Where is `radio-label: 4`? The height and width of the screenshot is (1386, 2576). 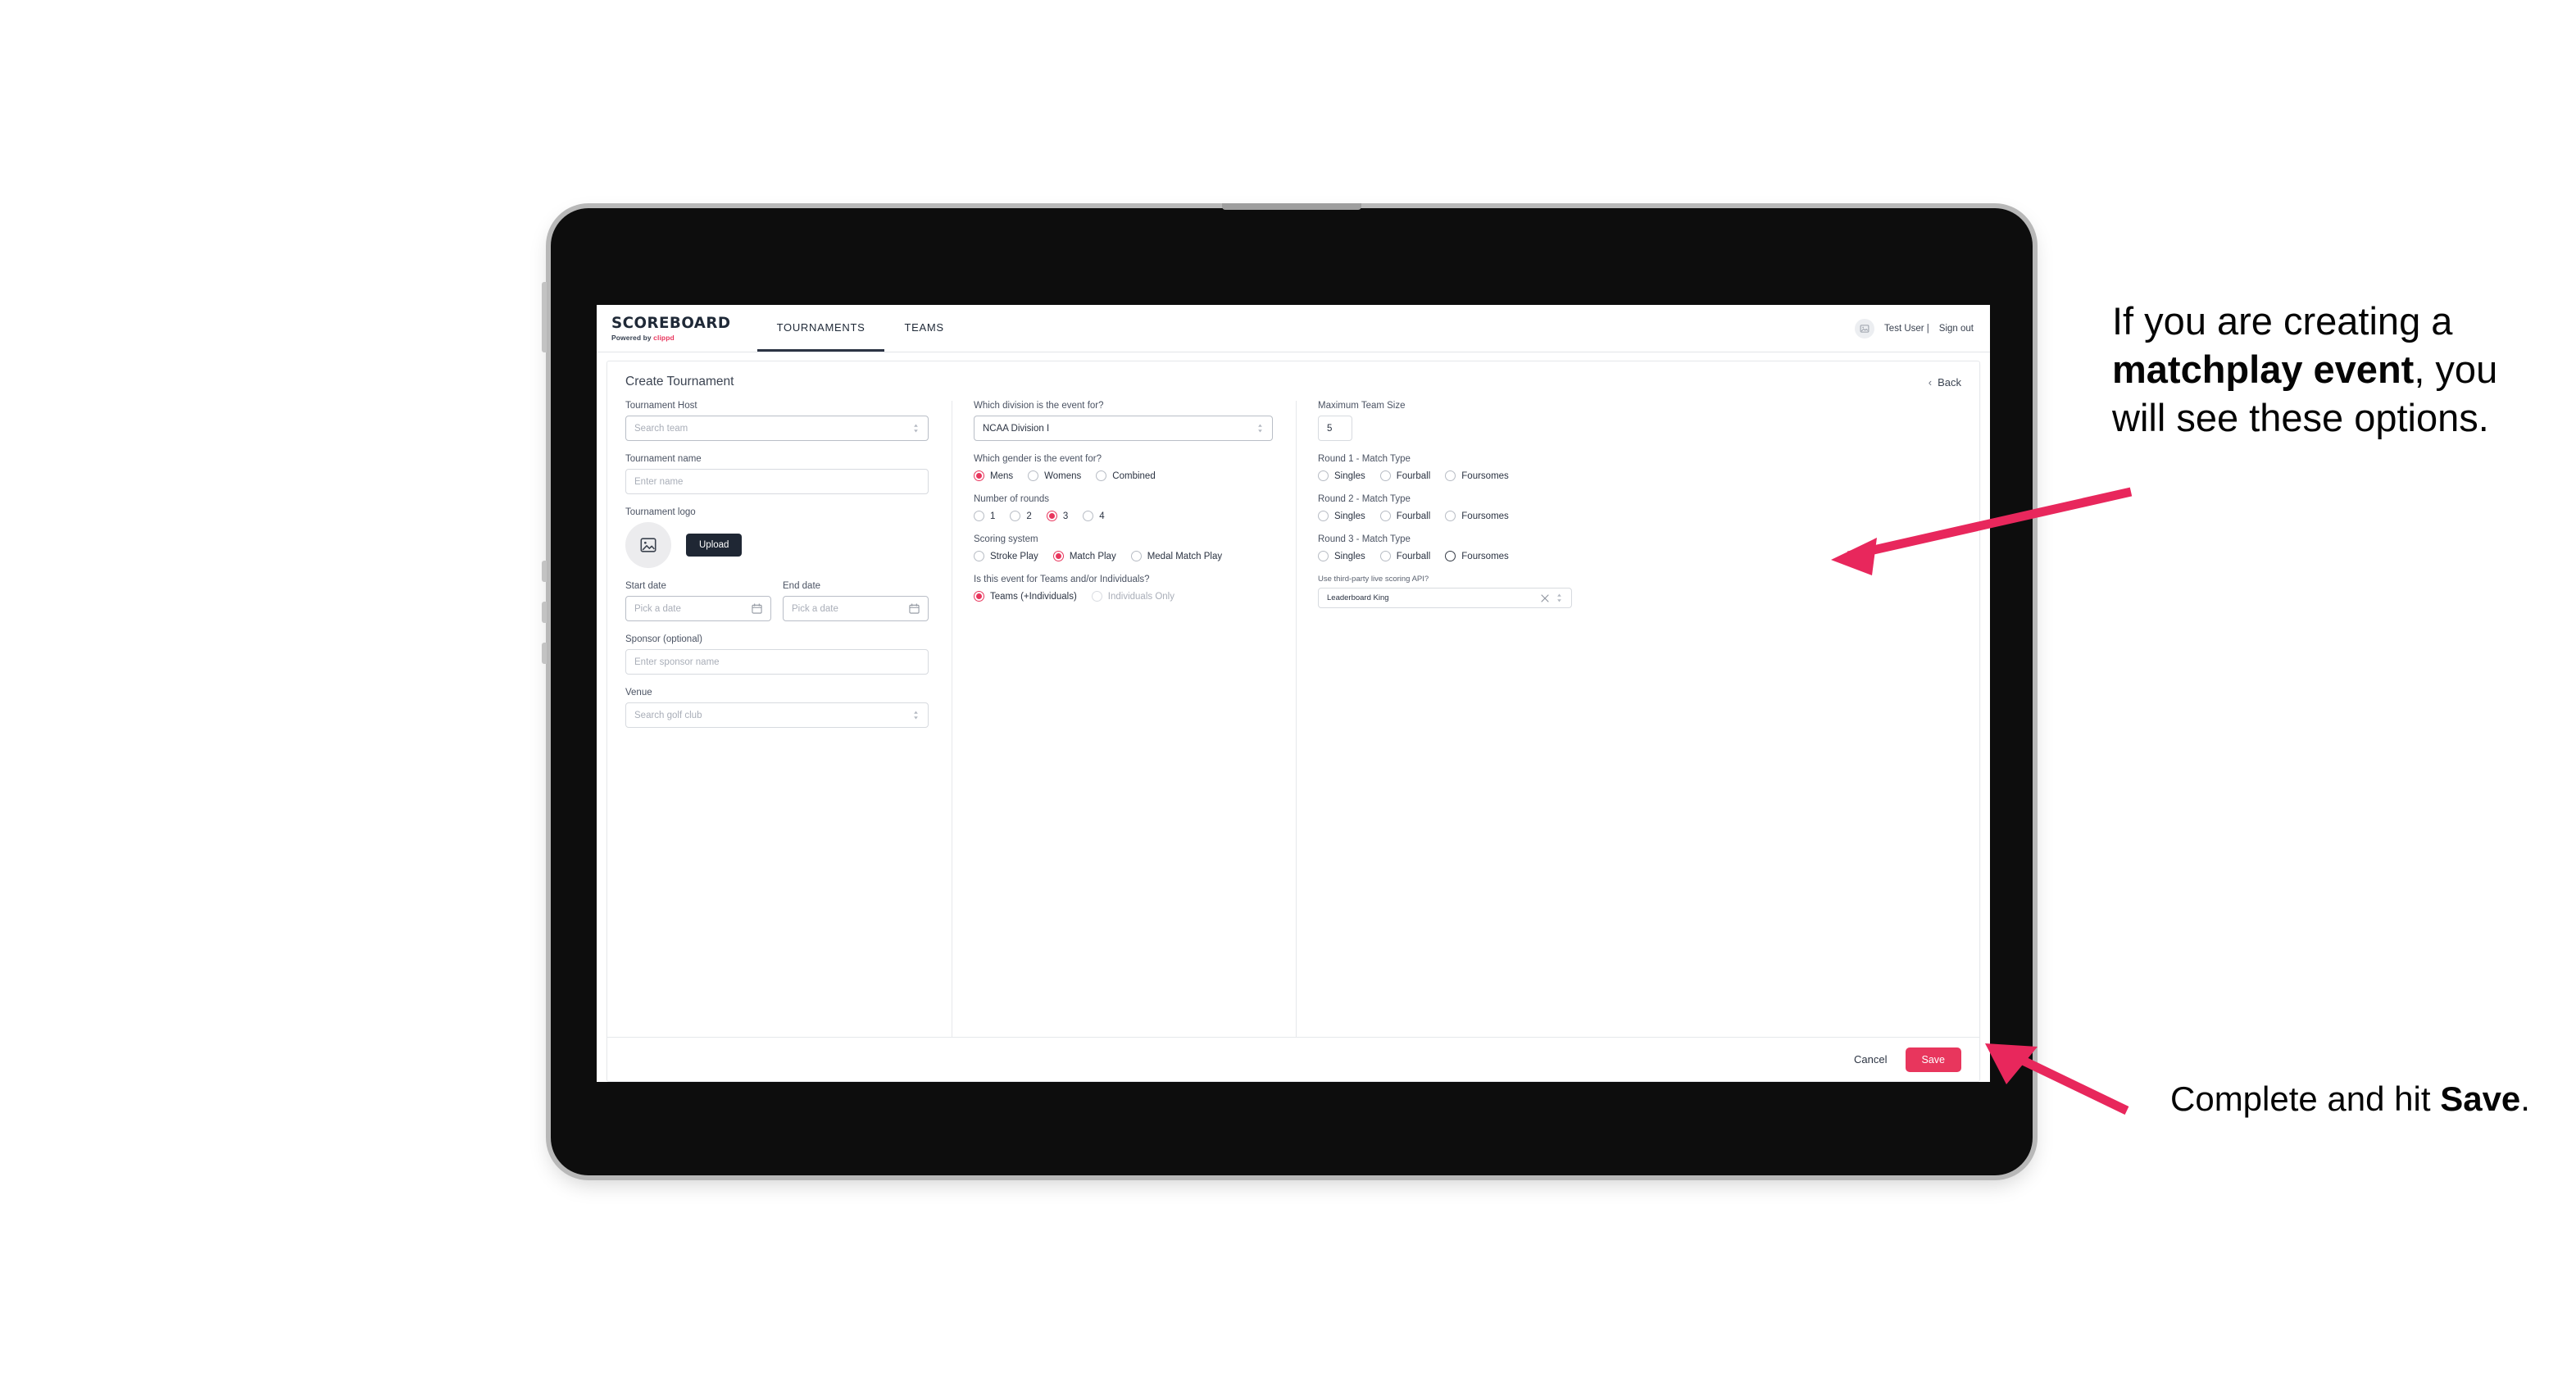 radio-label: 4 is located at coordinates (1102, 516).